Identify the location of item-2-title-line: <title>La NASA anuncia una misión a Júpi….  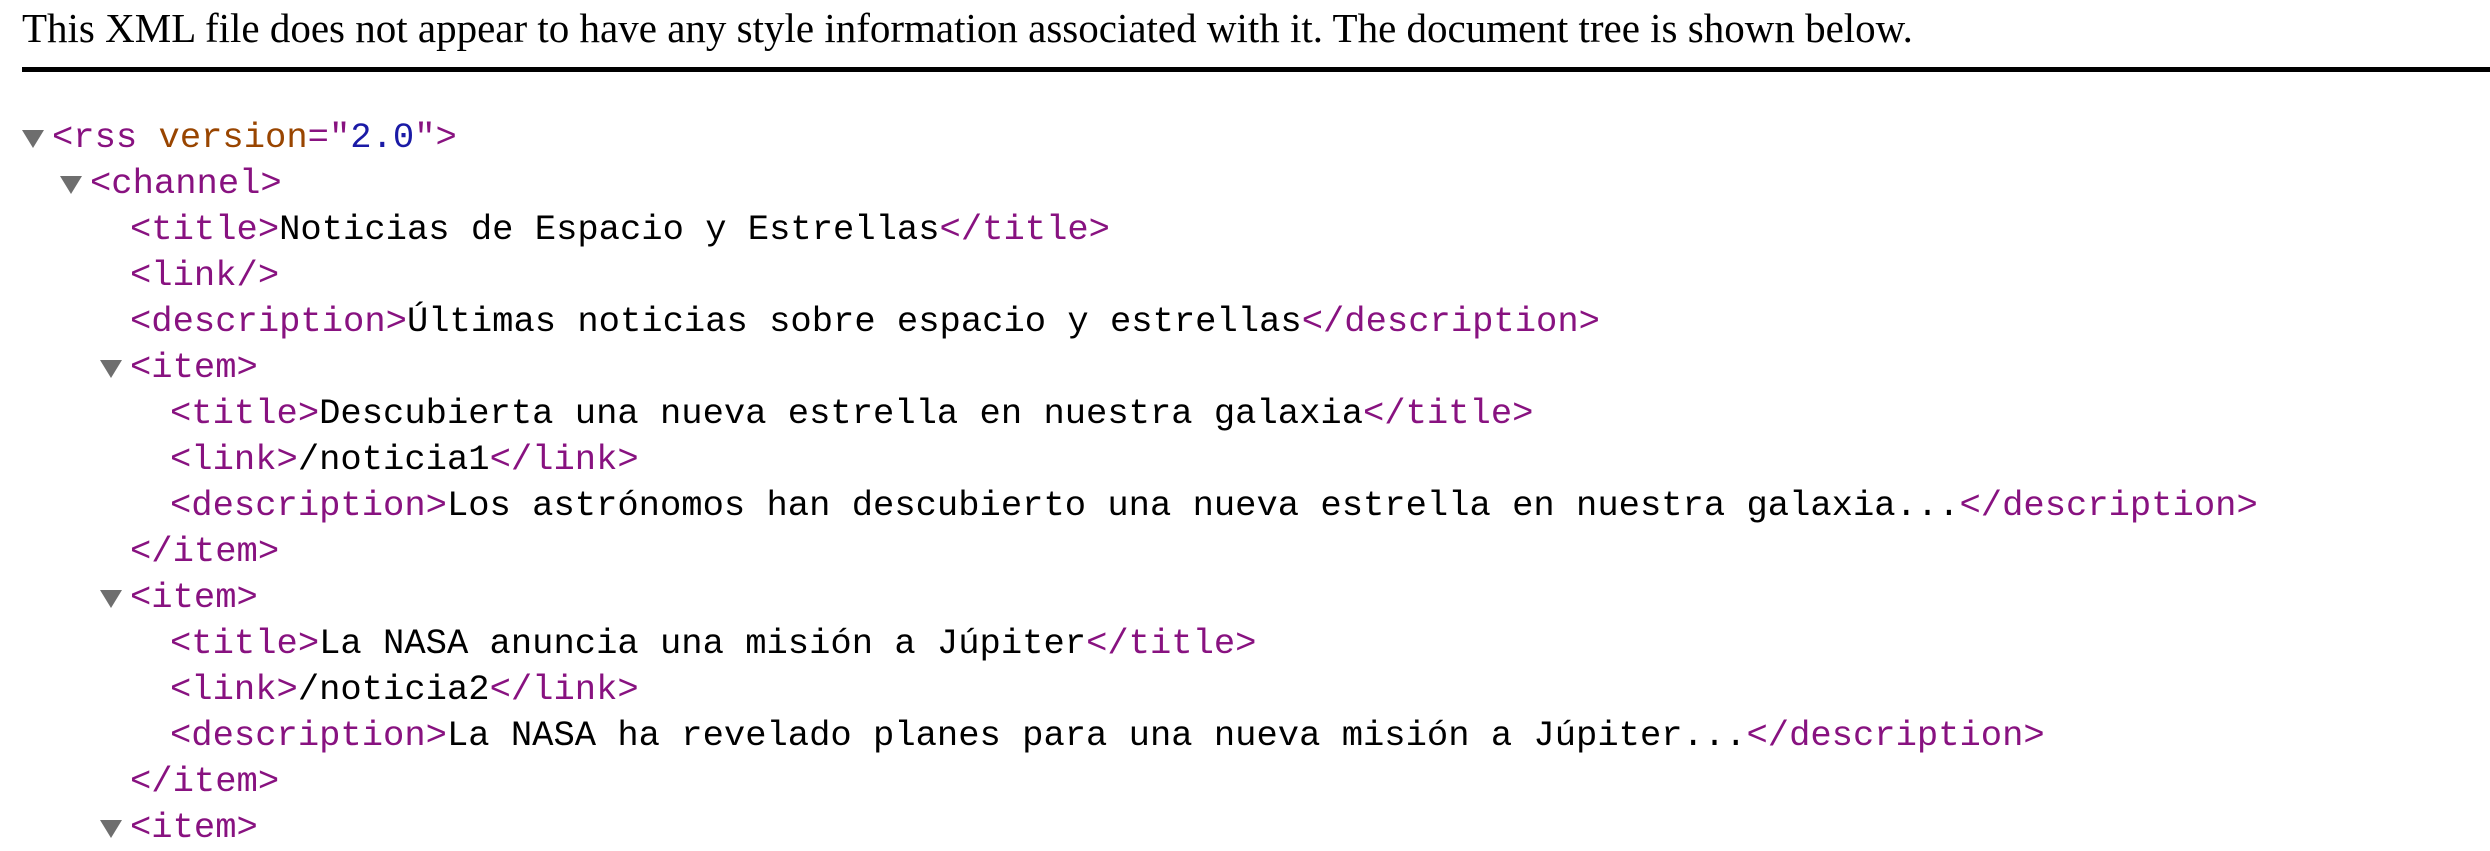
(713, 644).